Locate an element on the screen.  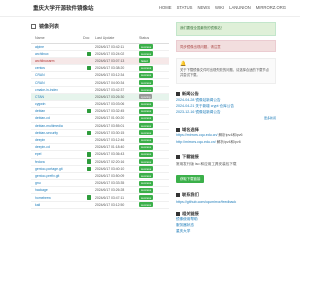
domain-note: 解析ipv4和ipv6 is located at coordinates (228, 142).